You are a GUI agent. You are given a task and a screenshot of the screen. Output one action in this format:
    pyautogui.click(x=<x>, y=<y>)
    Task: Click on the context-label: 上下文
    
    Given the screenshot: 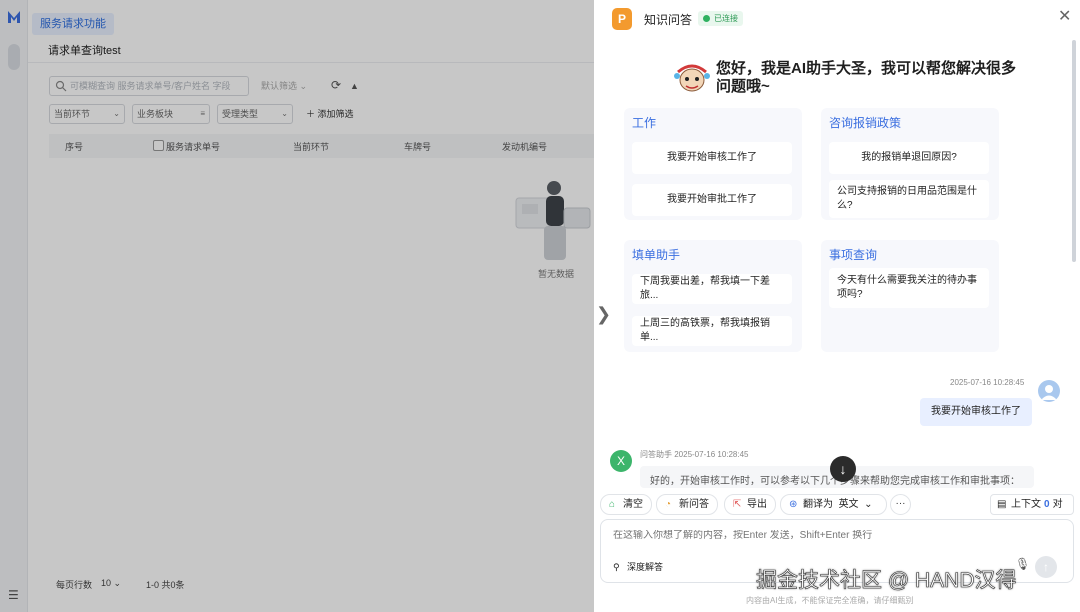 What is the action you would take?
    pyautogui.click(x=1026, y=504)
    